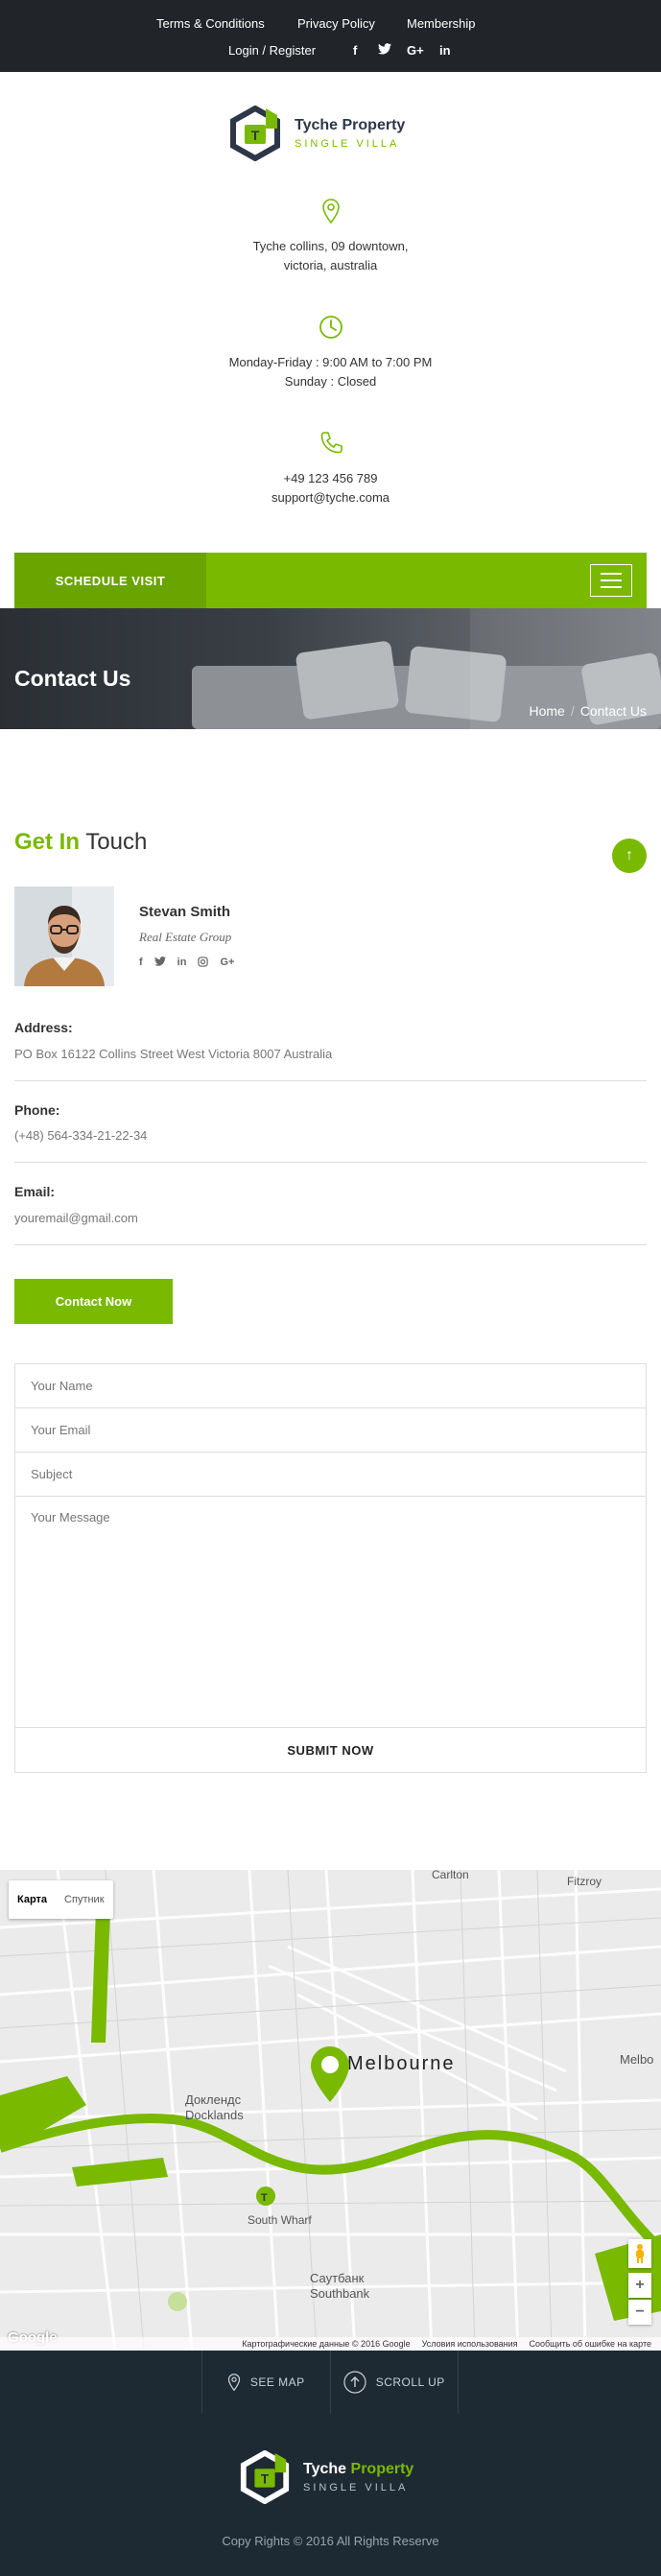  I want to click on message-field-wrapper, so click(330, 1613).